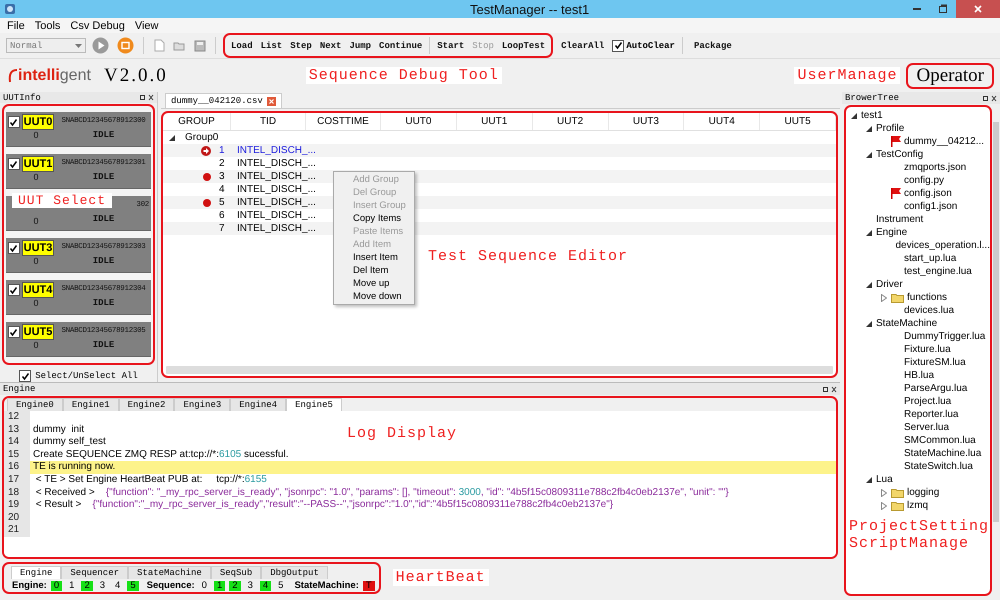  I want to click on line-number: 19, so click(17, 505).